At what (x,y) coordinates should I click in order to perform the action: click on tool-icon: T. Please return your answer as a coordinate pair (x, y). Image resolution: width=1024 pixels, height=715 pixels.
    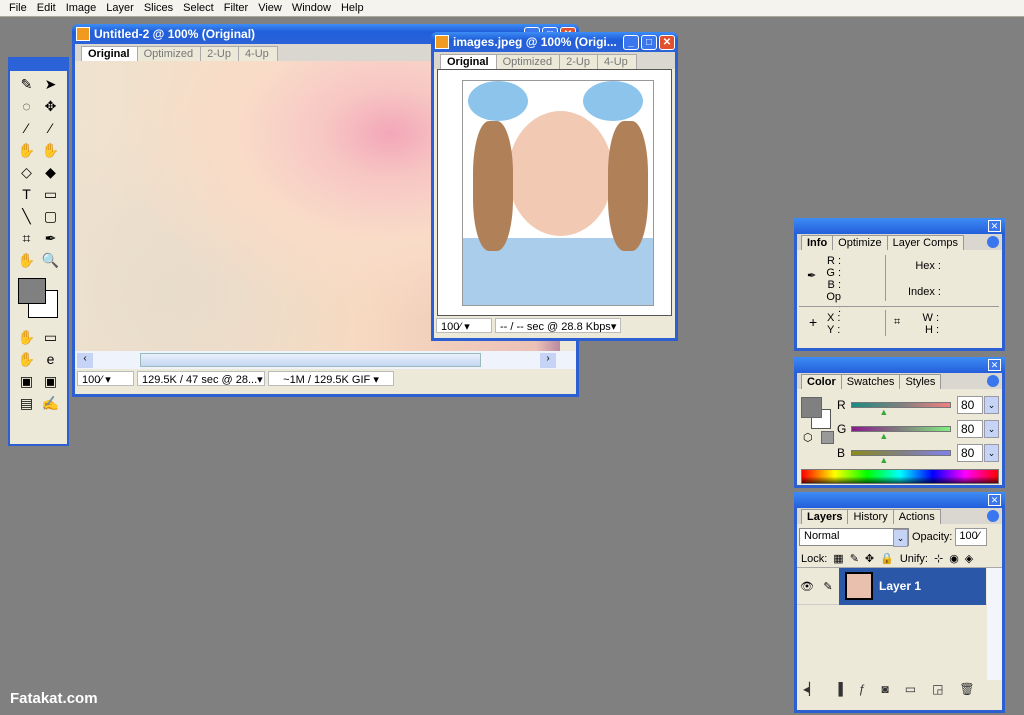
    Looking at the image, I should click on (26, 194).